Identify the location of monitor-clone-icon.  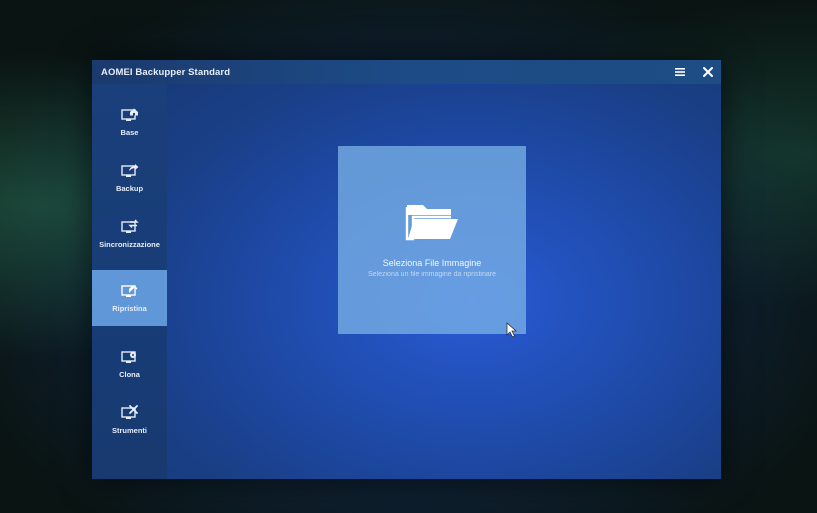
(128, 357).